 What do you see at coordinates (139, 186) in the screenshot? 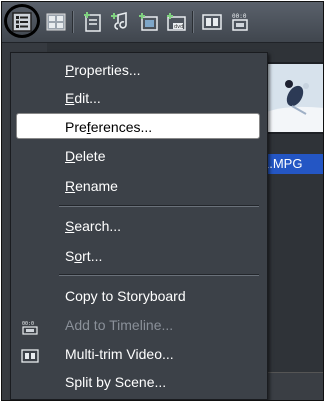
I see `menu-item-rename: Rename` at bounding box center [139, 186].